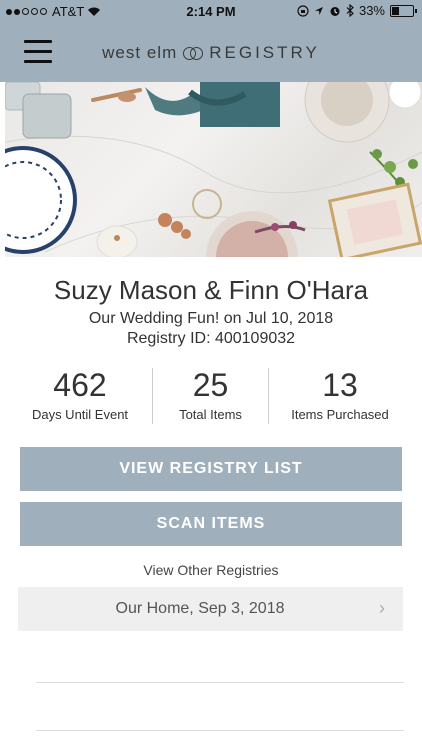  Describe the element at coordinates (211, 41) in the screenshot. I see `top-bar: AT&T 2:14 PM 33% west elm REGISTRY` at that location.